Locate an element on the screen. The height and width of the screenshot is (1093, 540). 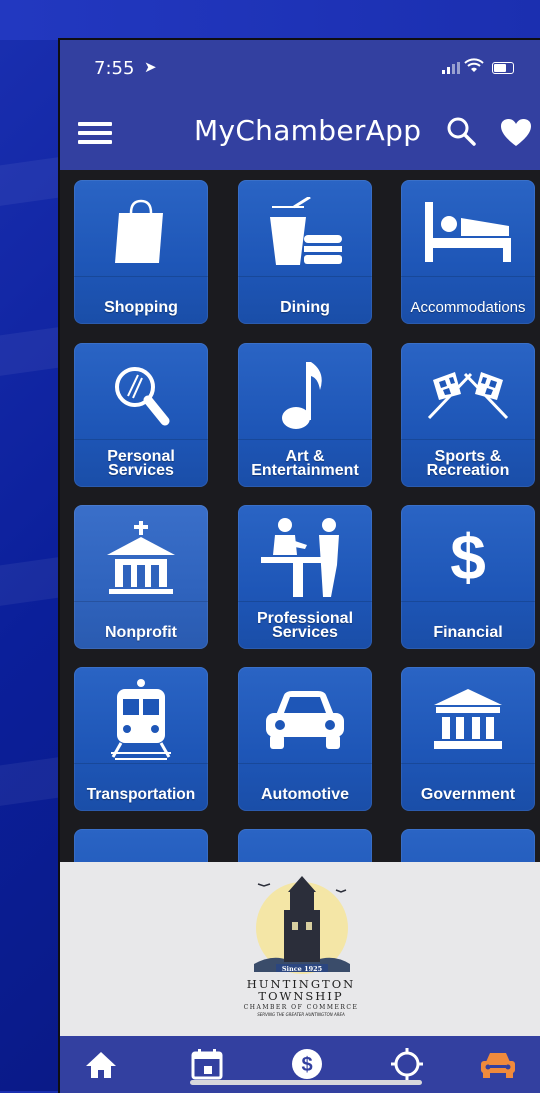
chapel-icon is located at coordinates (141, 557).